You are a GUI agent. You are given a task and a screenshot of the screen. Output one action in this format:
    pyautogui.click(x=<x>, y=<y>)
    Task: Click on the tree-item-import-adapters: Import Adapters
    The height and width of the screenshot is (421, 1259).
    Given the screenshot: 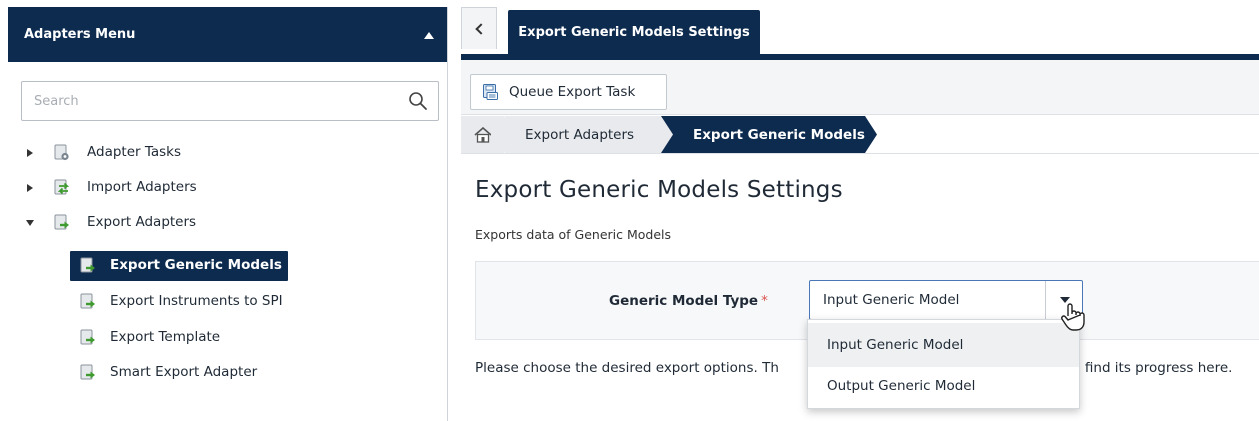 What is the action you would take?
    pyautogui.click(x=228, y=188)
    